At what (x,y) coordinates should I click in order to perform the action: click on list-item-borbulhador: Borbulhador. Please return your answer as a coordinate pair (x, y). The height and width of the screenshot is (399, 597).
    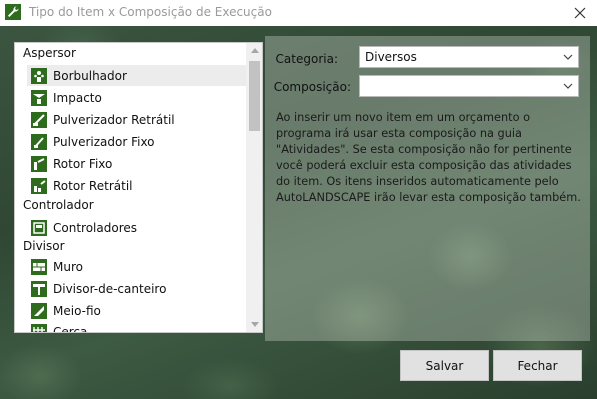
    Looking at the image, I should click on (136, 75).